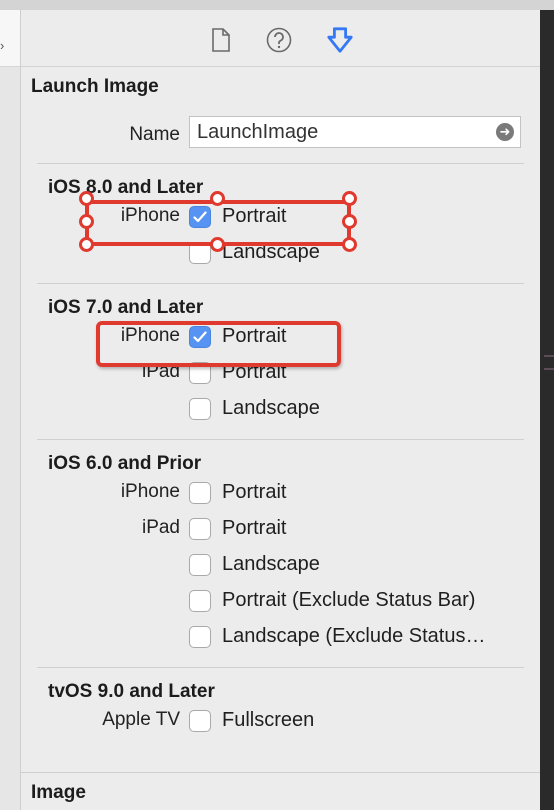  I want to click on editor-pane-header: ›, so click(10, 38).